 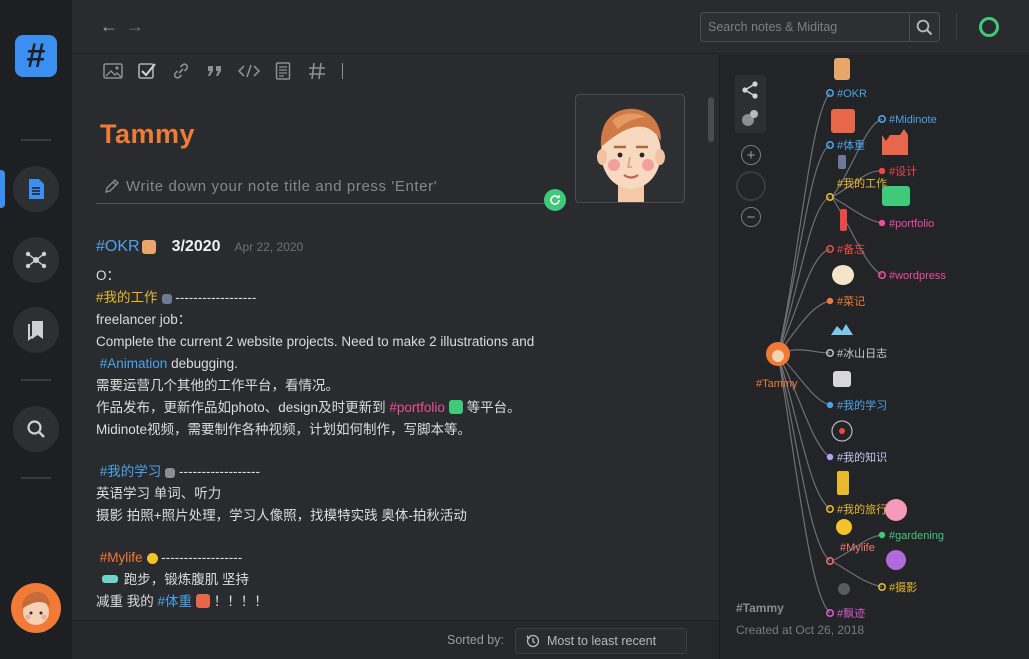 I want to click on fist-emoji-icon, so click(x=148, y=247).